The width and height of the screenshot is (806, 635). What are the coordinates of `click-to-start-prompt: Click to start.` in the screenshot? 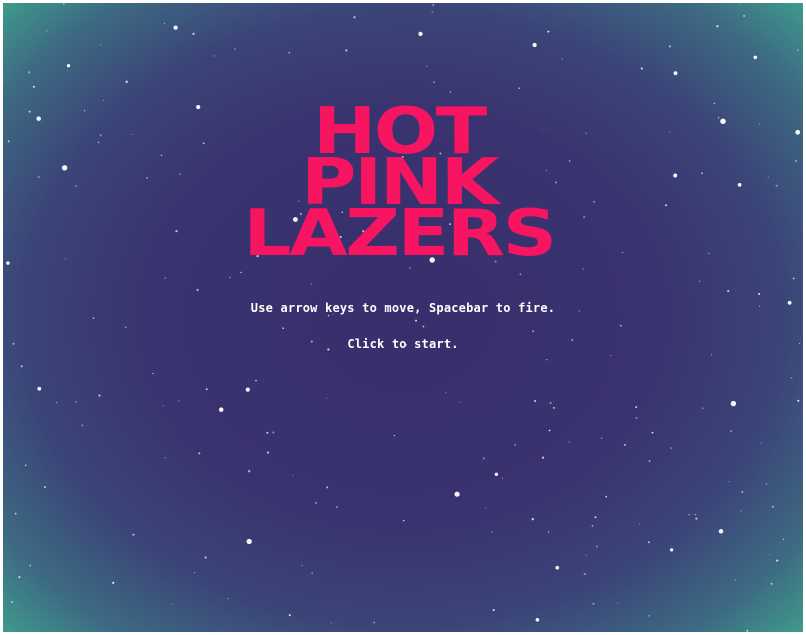 It's located at (403, 344).